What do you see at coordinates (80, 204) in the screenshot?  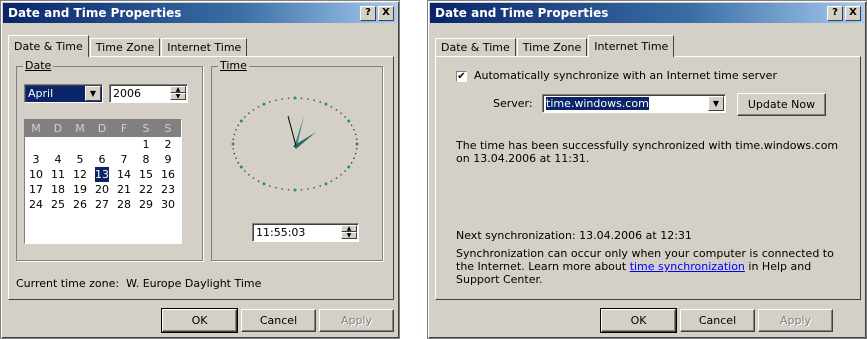 I see `calendar-day: 26` at bounding box center [80, 204].